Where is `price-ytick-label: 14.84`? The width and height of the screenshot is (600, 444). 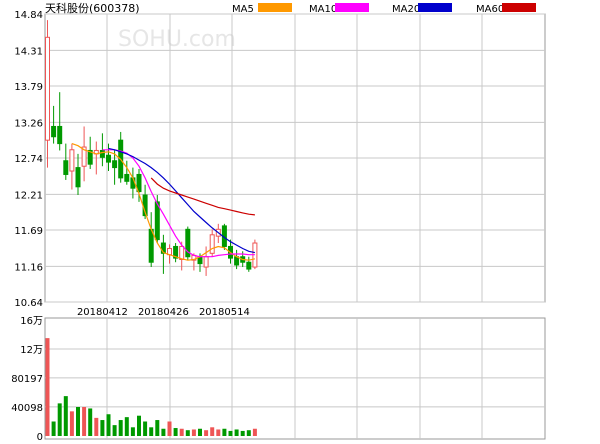 price-ytick-label: 14.84 is located at coordinates (28, 15).